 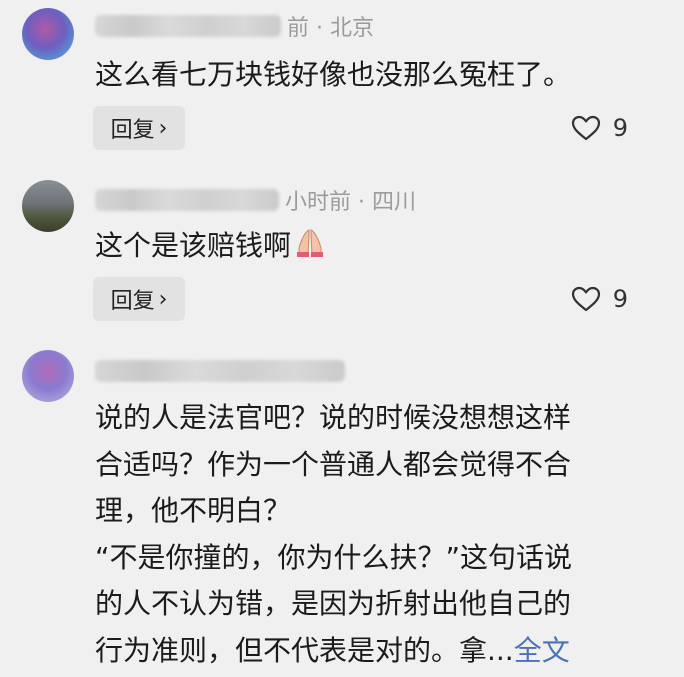 I want to click on comment-meta: 前 · 北京, so click(x=234, y=26).